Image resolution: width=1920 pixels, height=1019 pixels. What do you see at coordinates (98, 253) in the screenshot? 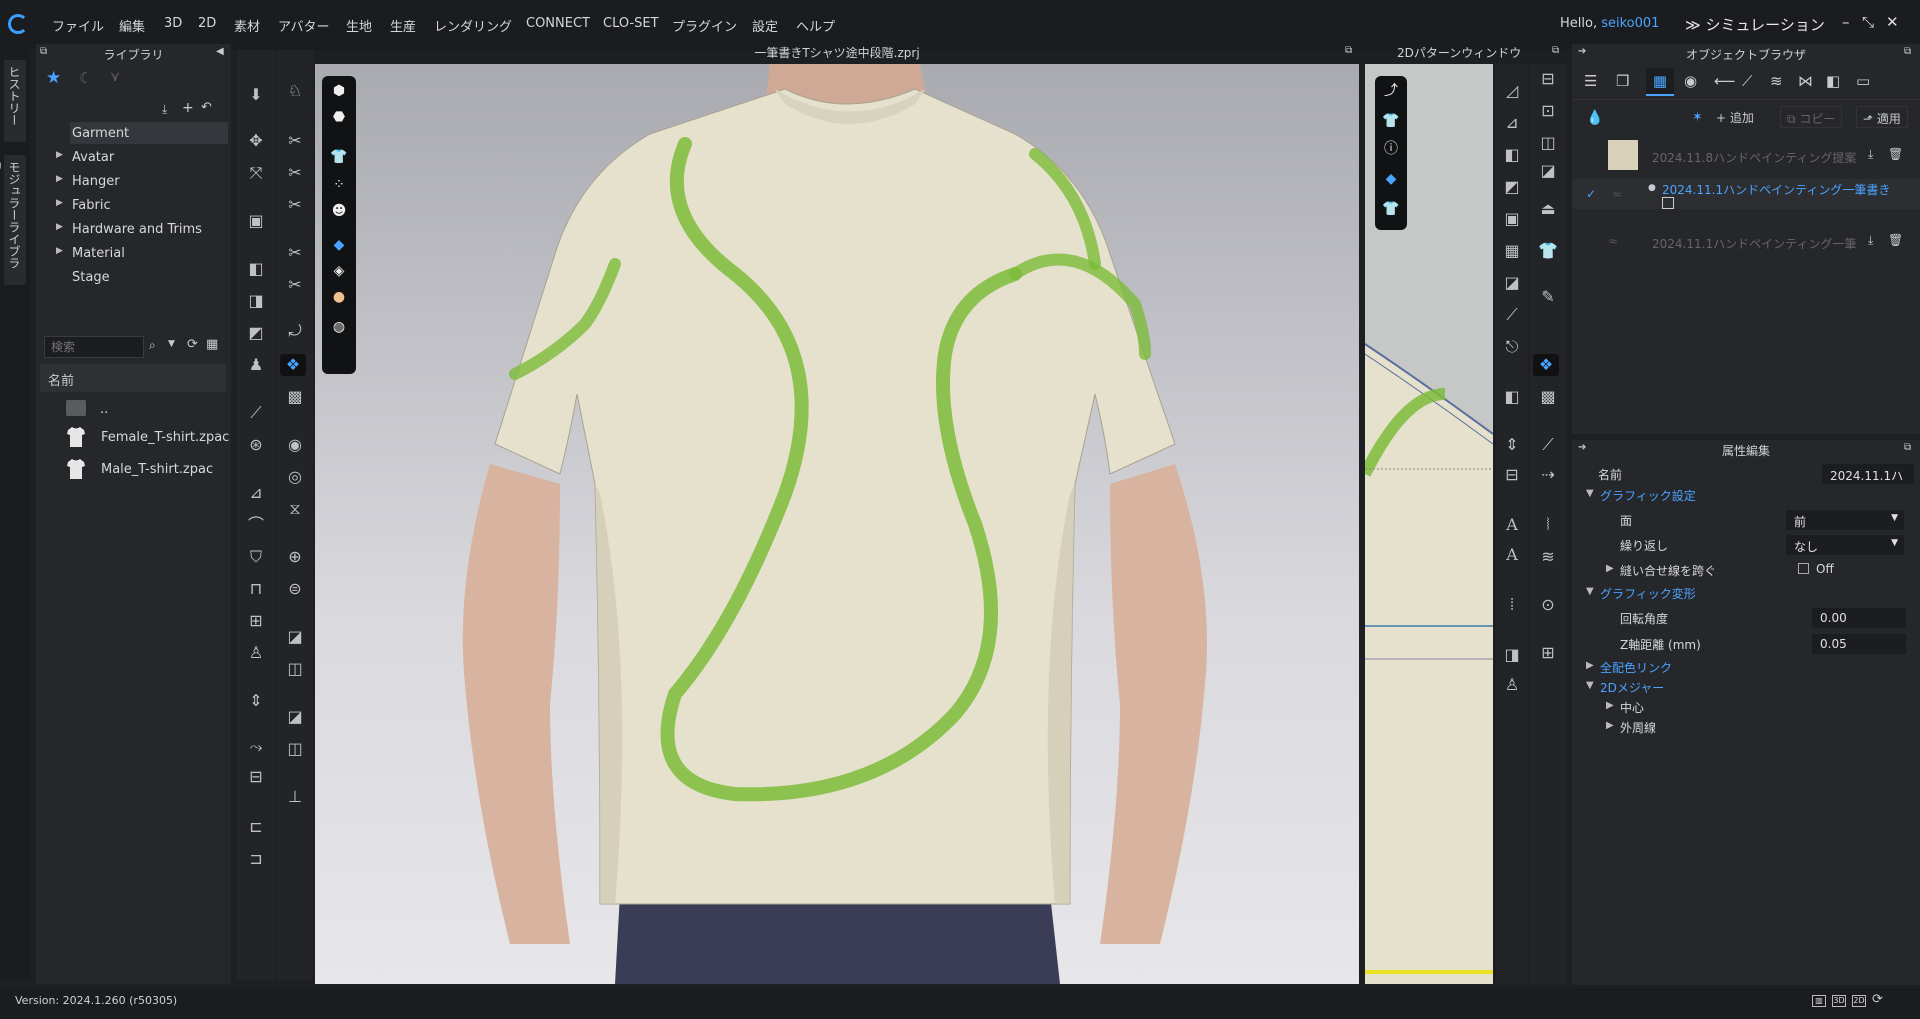
I see `tree-item-material: Material` at bounding box center [98, 253].